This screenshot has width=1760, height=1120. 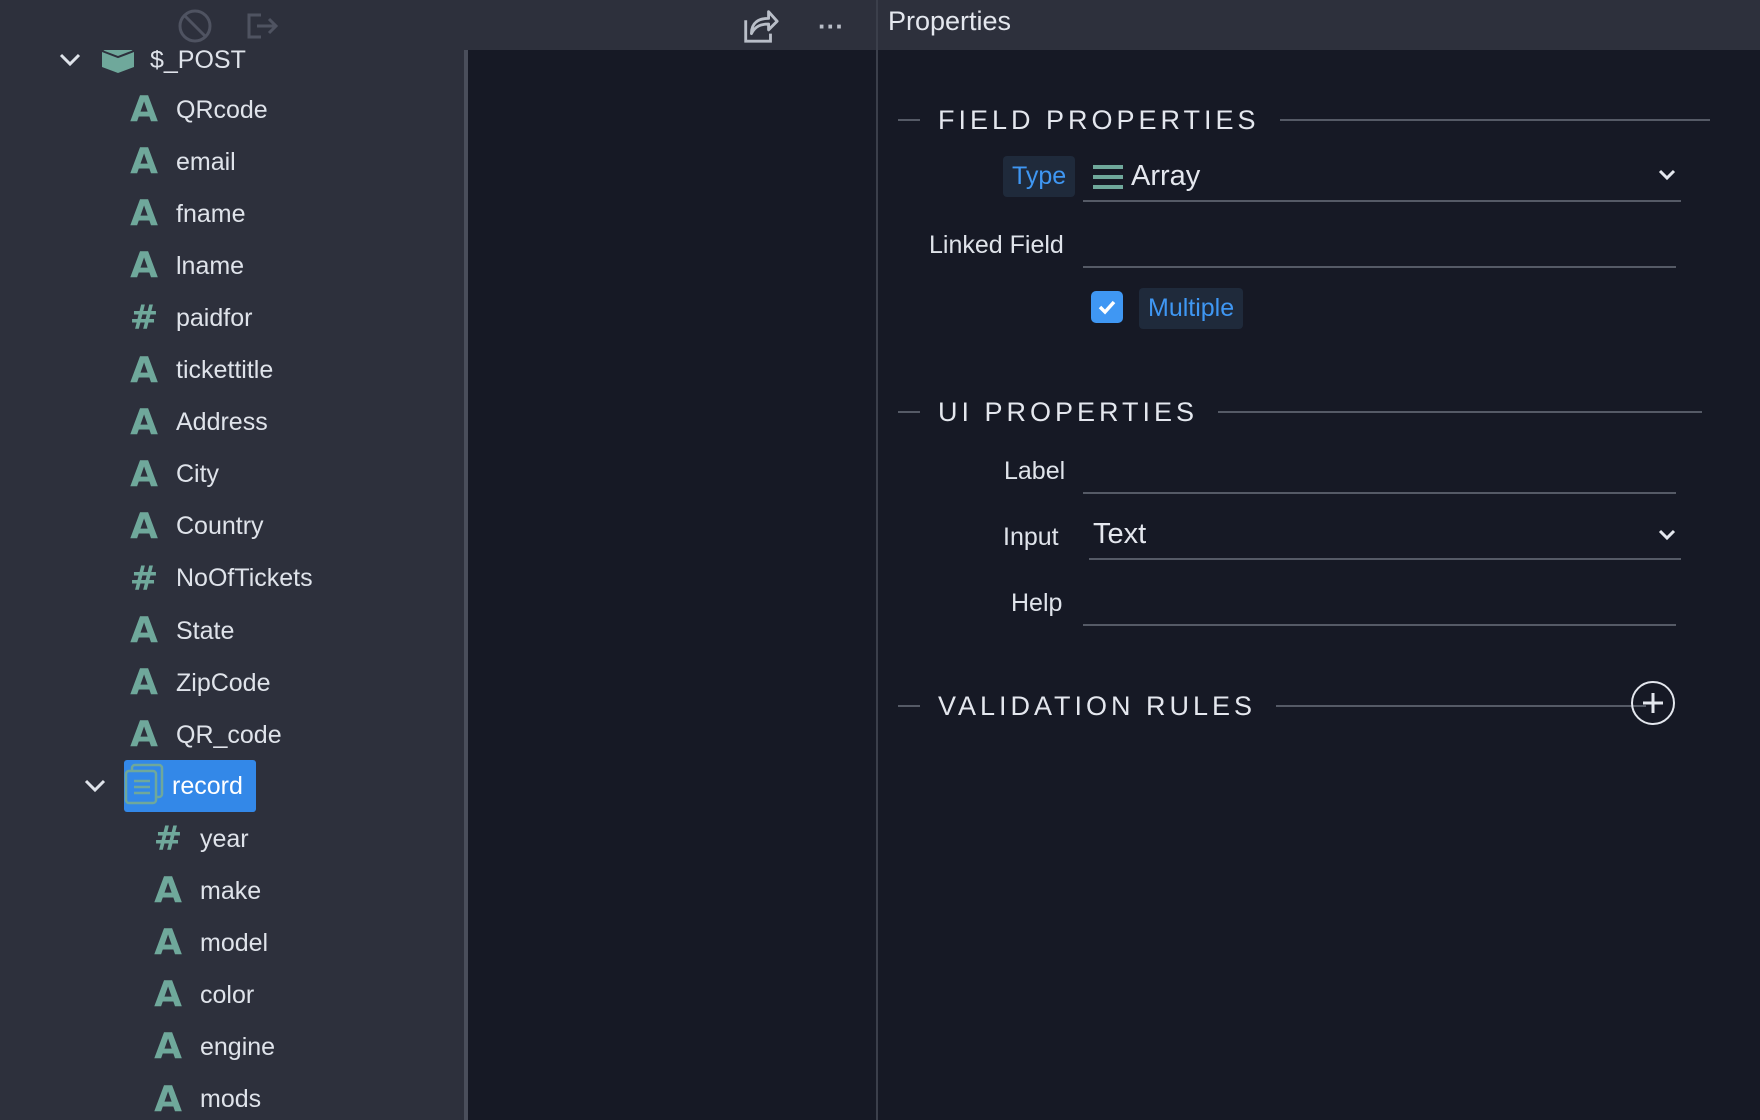 I want to click on tree-toolbar: ···, so click(x=438, y=25).